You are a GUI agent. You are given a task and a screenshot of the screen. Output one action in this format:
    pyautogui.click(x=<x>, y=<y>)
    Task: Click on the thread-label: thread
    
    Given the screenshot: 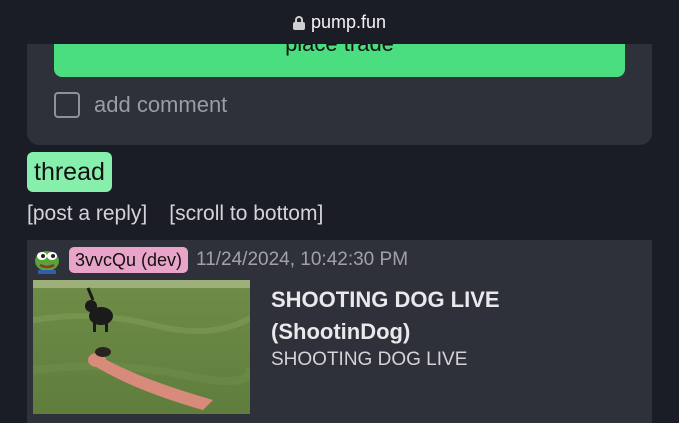 What is the action you would take?
    pyautogui.click(x=69, y=172)
    